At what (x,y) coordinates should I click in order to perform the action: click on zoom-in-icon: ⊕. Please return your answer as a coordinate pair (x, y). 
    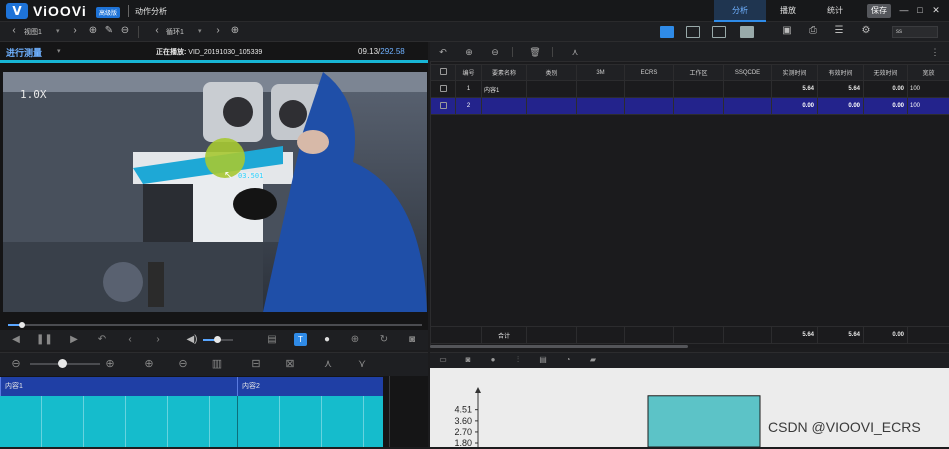
    Looking at the image, I should click on (110, 364).